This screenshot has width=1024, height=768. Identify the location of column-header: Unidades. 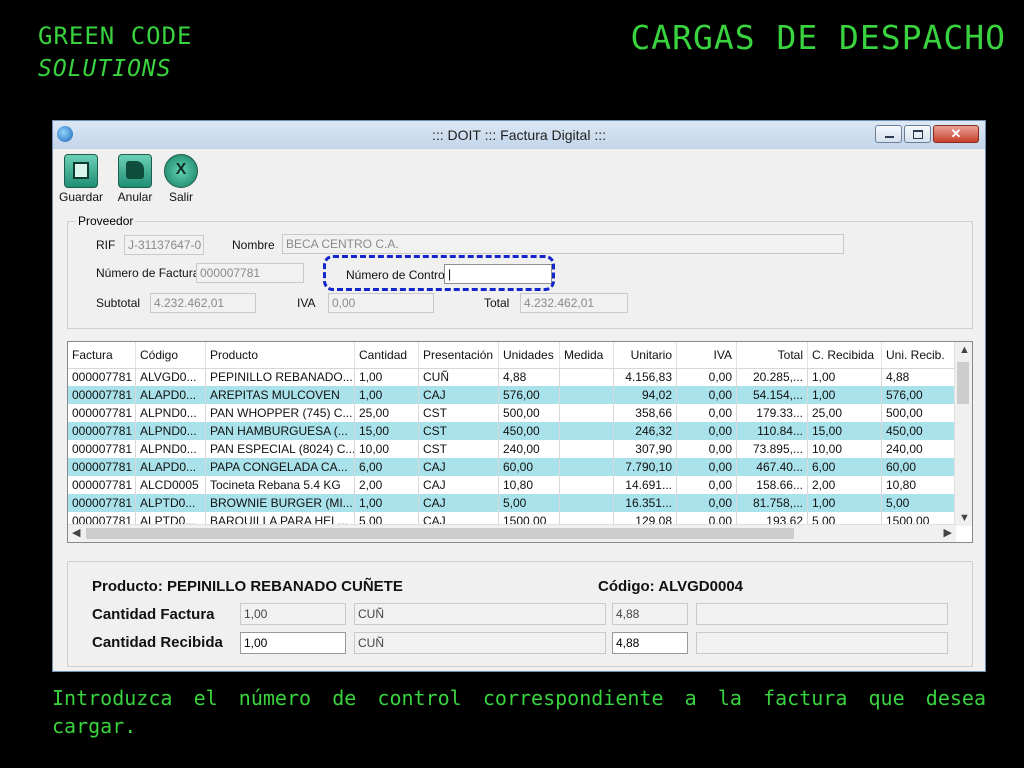
(529, 355).